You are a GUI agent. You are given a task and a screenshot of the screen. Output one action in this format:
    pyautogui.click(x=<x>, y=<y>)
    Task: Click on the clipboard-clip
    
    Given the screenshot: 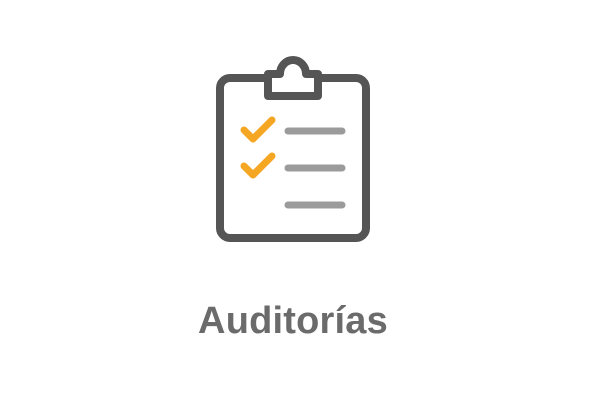 What is the action you would take?
    pyautogui.click(x=293, y=78)
    